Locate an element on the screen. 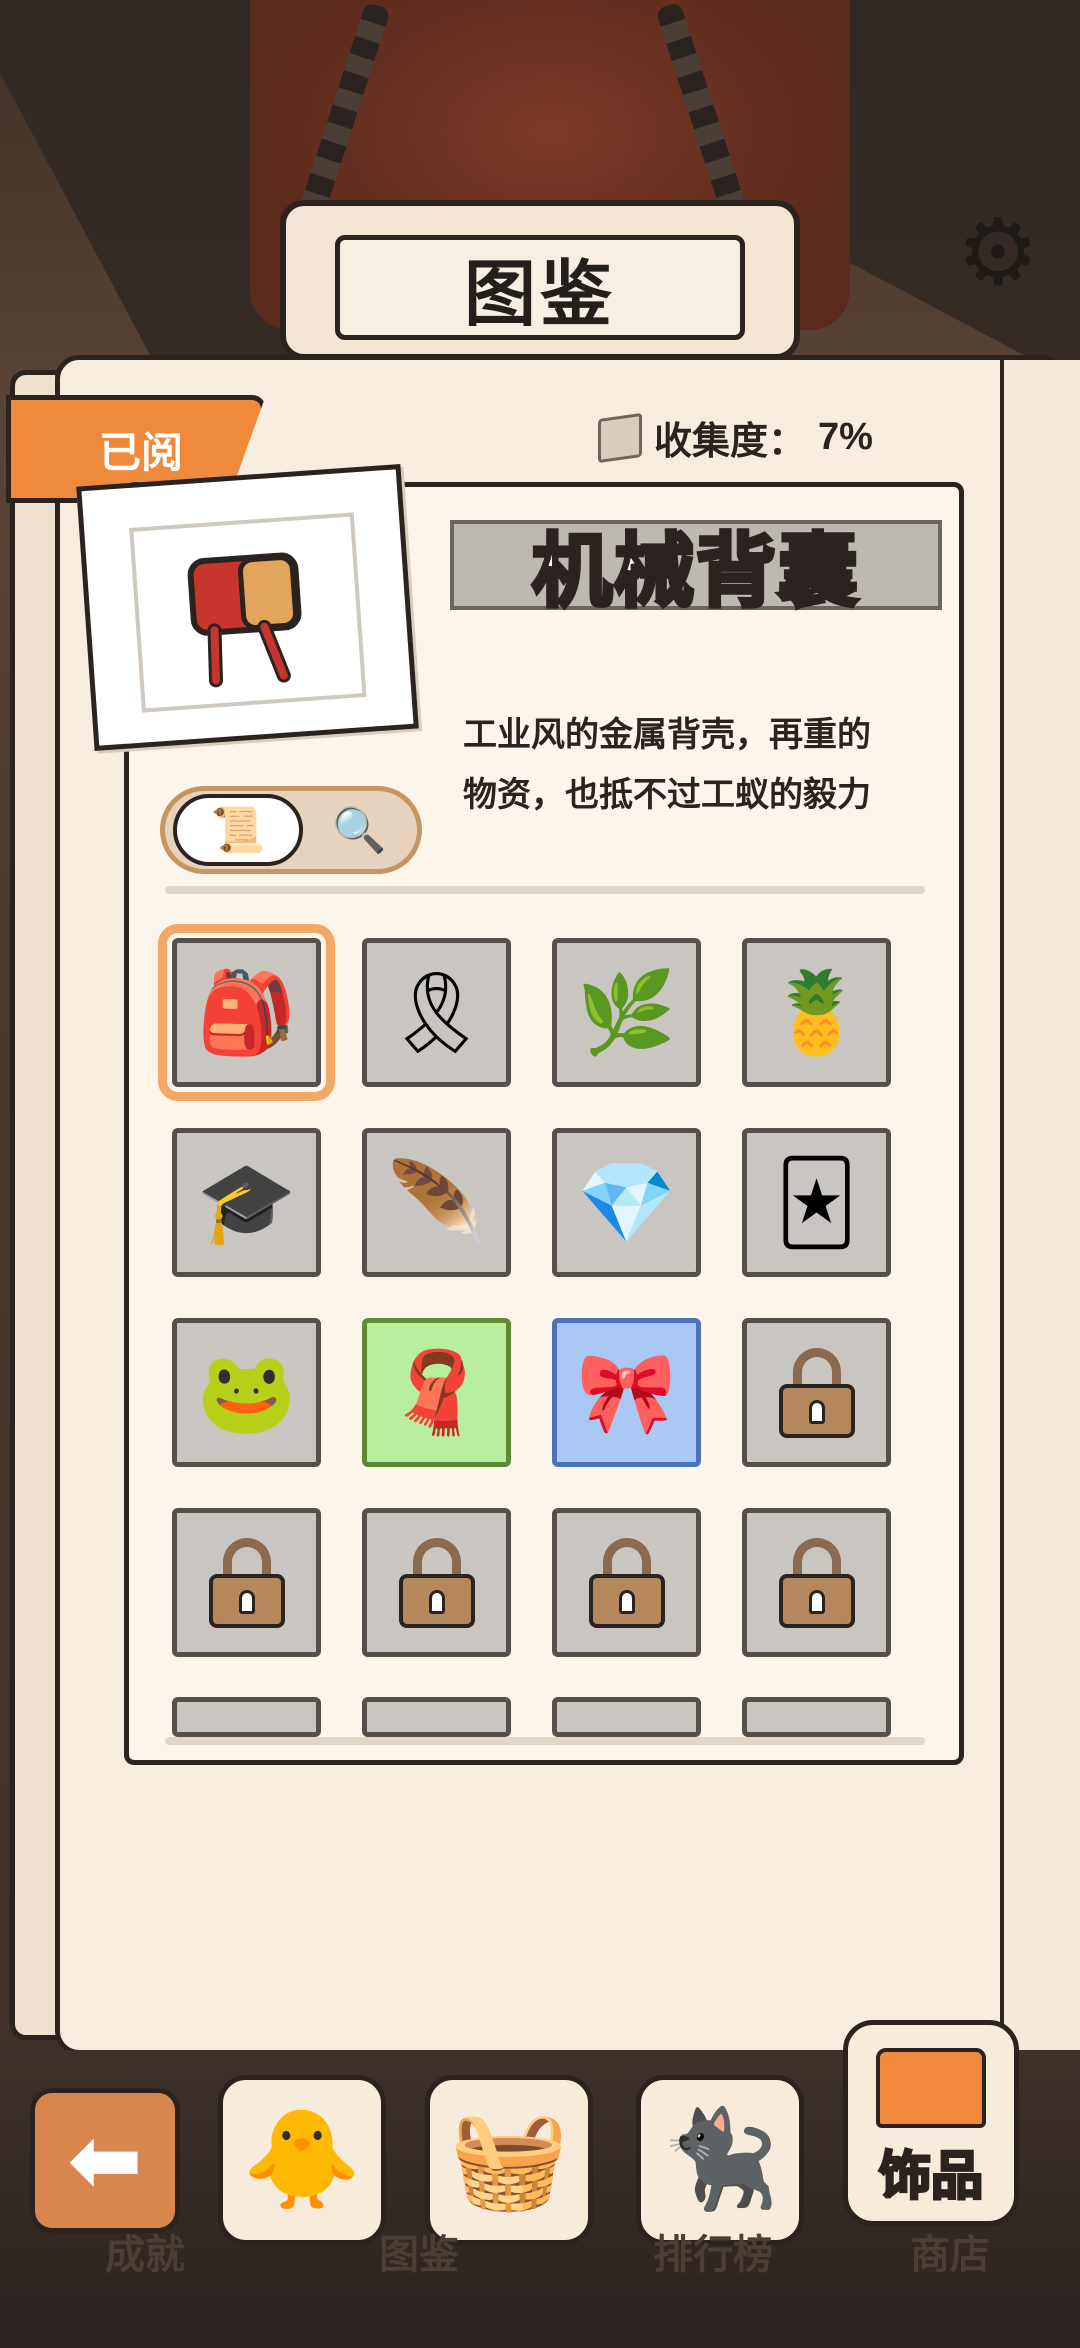 Image resolution: width=1080 pixels, height=2348 pixels. item-preview-card is located at coordinates (247, 607).